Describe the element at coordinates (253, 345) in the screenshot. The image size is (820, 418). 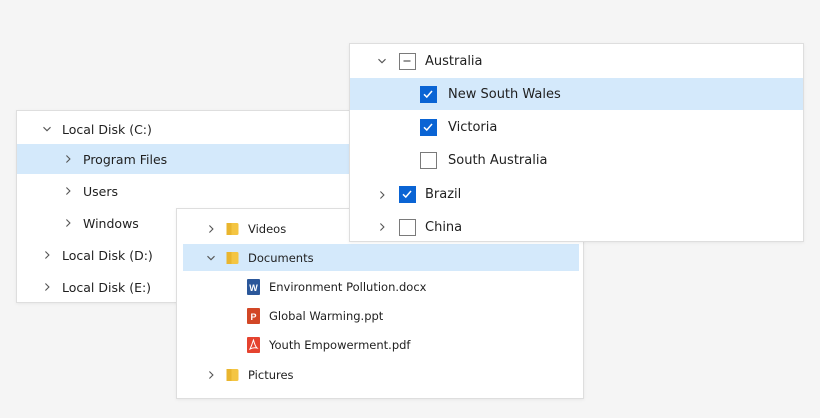
I see `pdf-document-icon` at that location.